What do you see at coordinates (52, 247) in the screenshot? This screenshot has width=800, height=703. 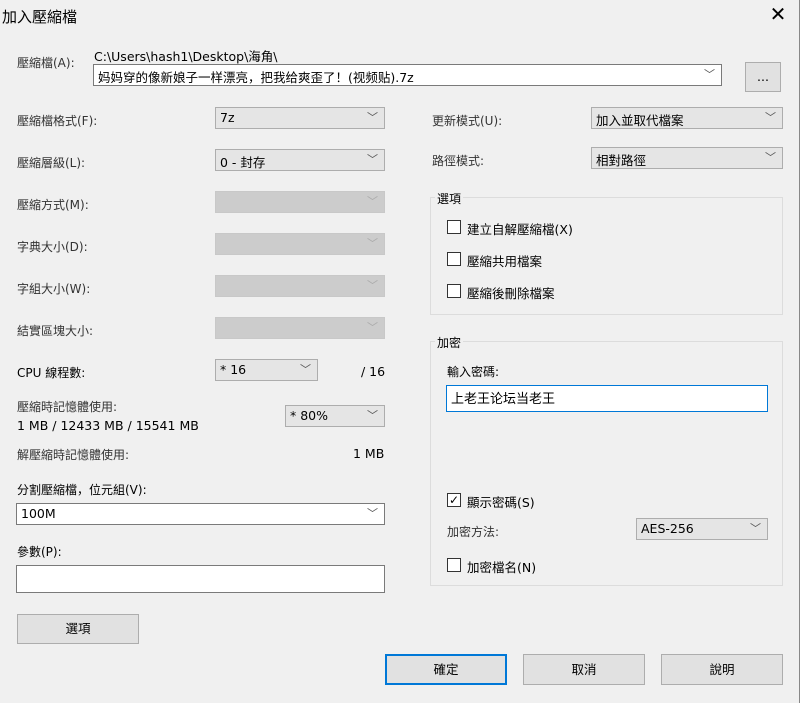 I see `dict-label: 字典大小(D):` at bounding box center [52, 247].